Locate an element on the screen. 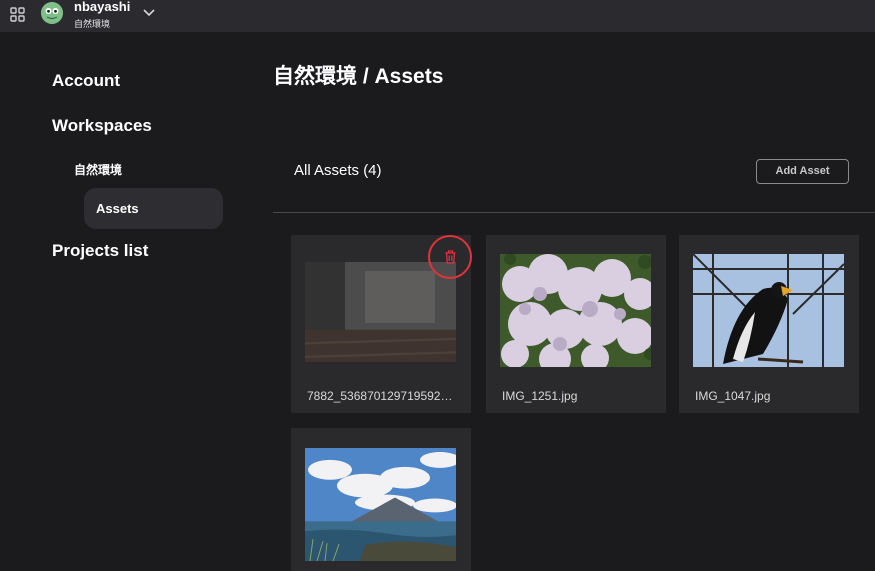 This screenshot has width=875, height=571. asset-card: IMG_1251.jpg is located at coordinates (576, 324).